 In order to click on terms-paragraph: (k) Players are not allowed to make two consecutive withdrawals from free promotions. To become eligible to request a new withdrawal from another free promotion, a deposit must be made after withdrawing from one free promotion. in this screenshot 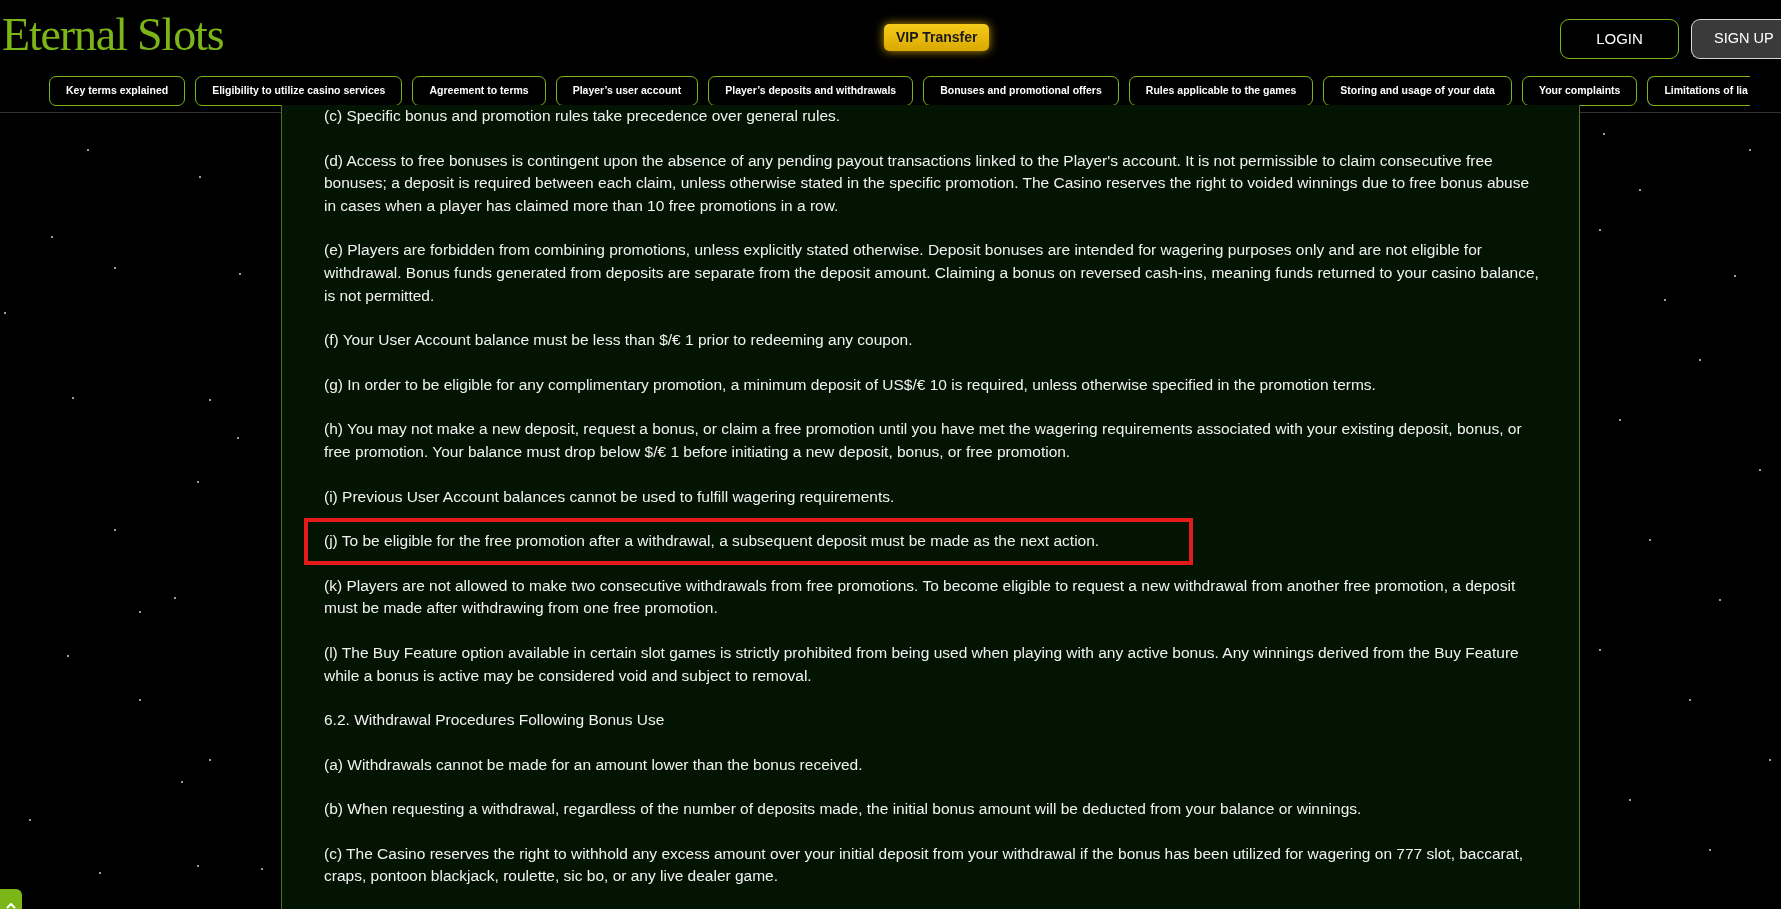, I will do `click(920, 597)`.